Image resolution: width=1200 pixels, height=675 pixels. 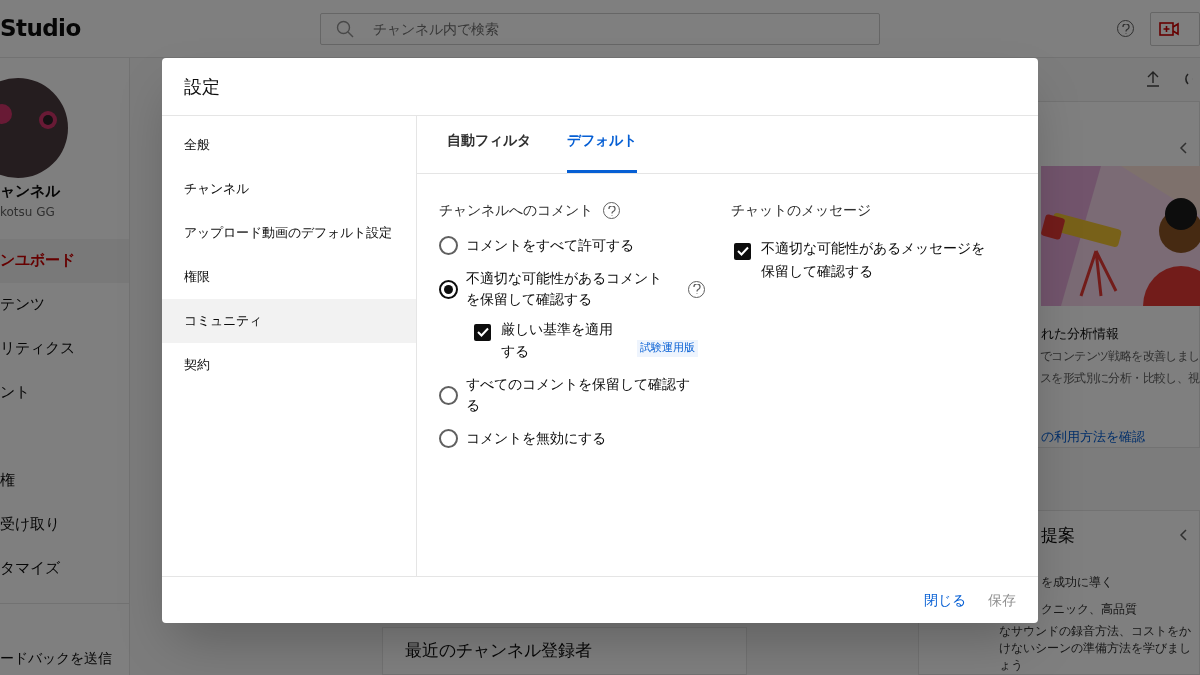 What do you see at coordinates (1077, 582) in the screenshot?
I see `card-text: を成功に導く` at bounding box center [1077, 582].